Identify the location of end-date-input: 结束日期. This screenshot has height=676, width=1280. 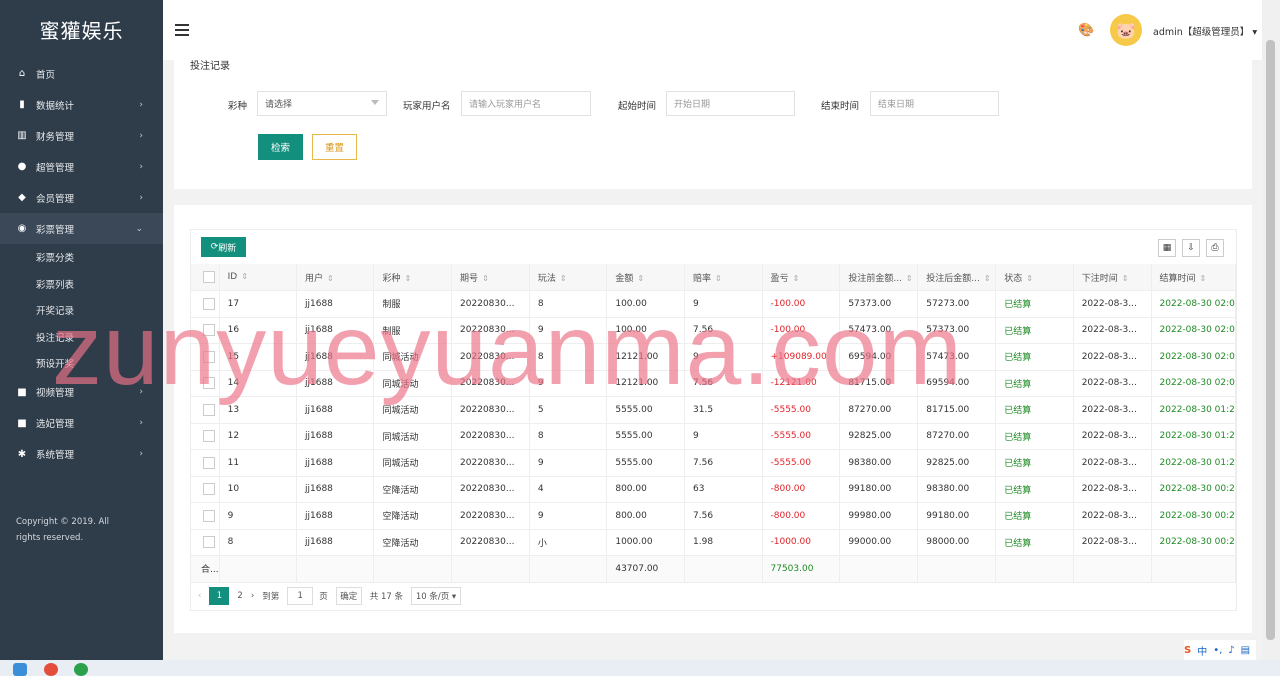
(934, 103).